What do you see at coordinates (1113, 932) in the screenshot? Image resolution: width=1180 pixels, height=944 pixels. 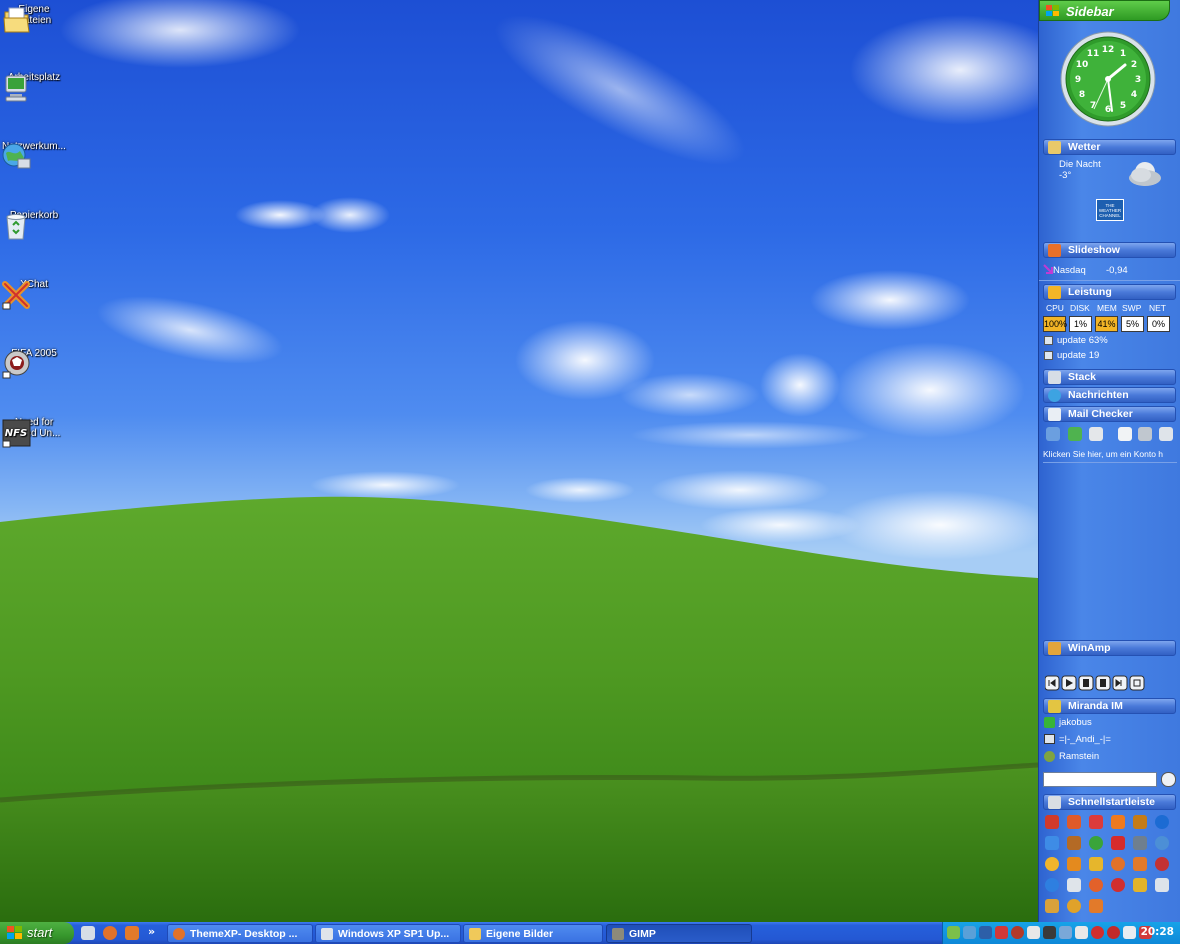 I see `tray-antivirus-icon` at bounding box center [1113, 932].